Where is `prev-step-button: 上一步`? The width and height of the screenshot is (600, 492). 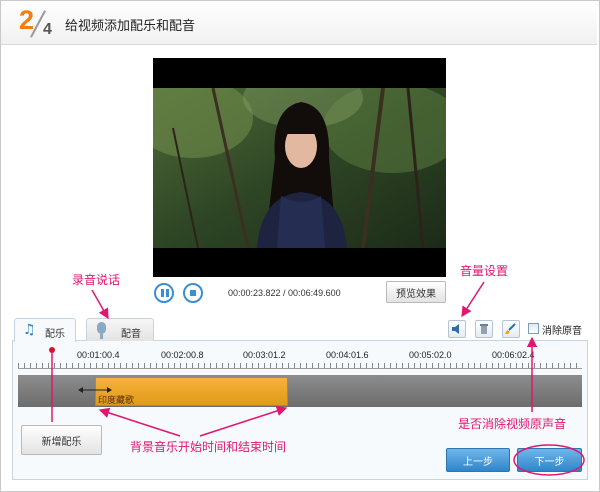 prev-step-button: 上一步 is located at coordinates (478, 460).